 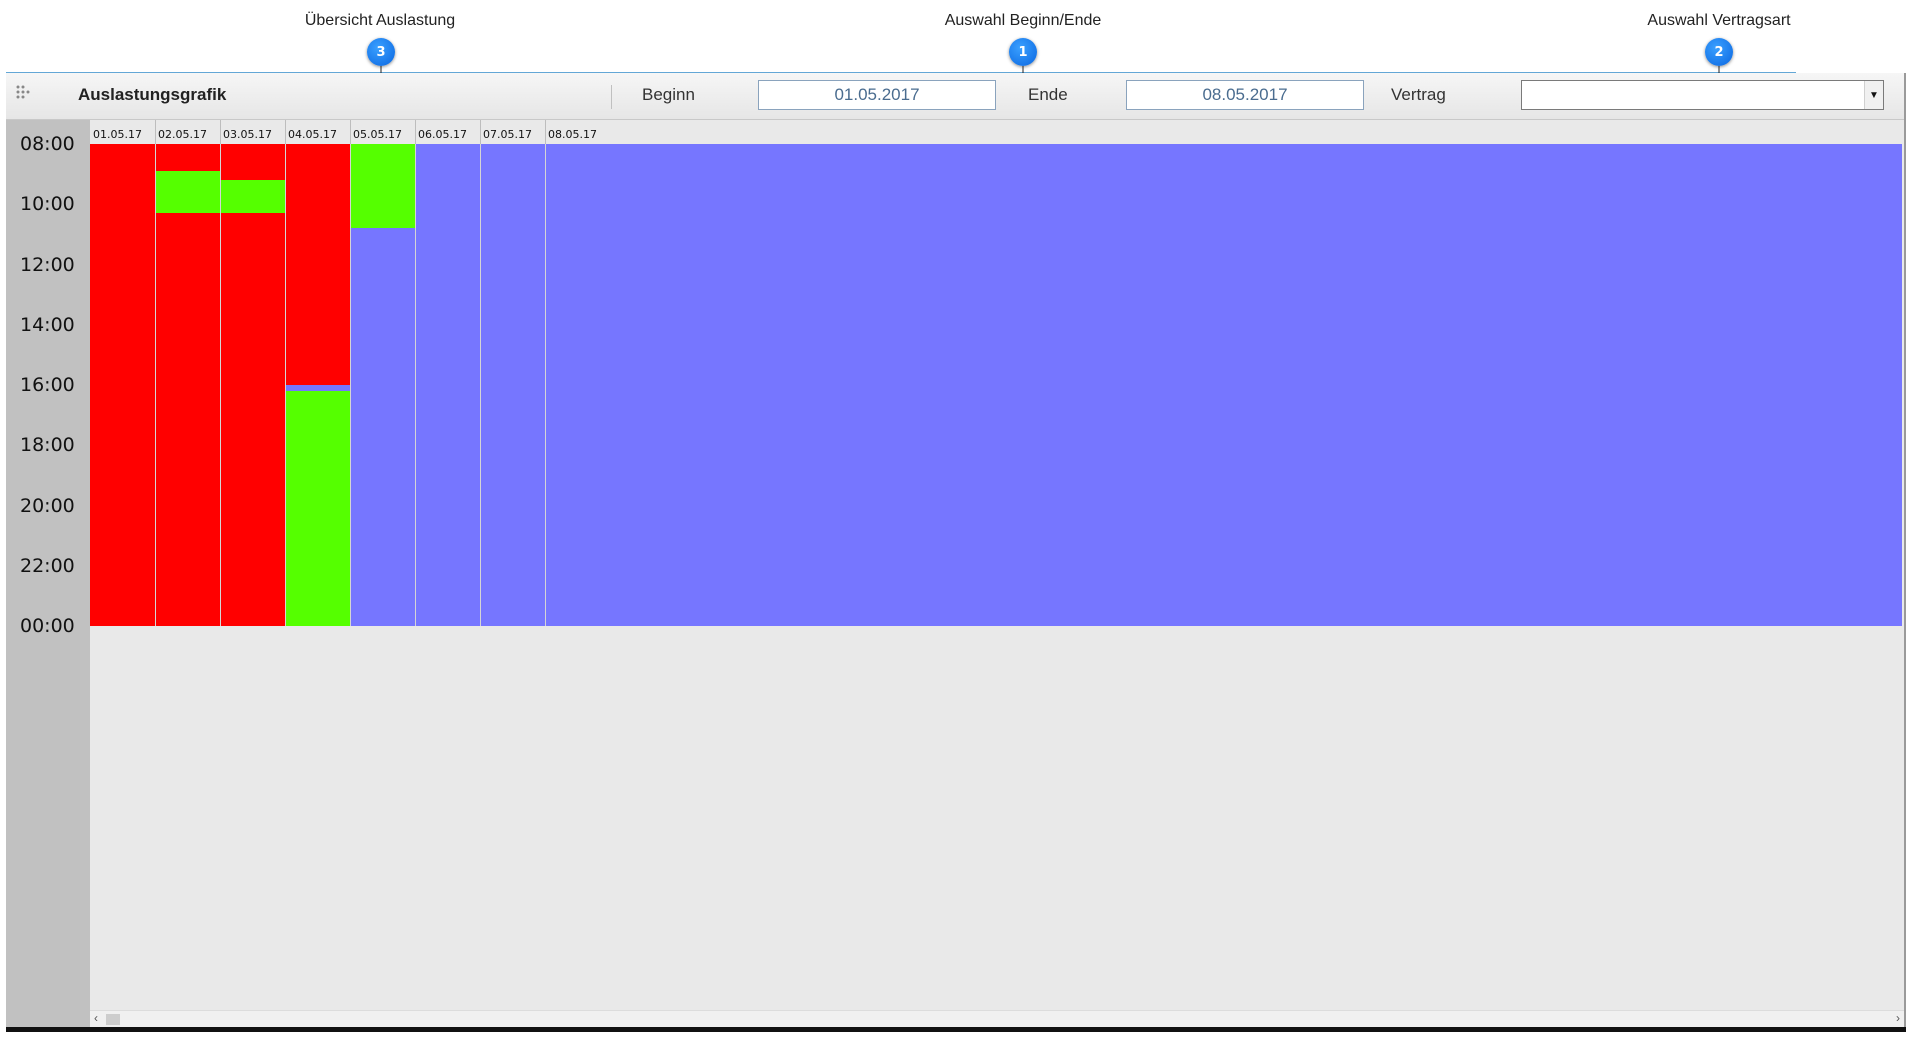 I want to click on hour-tick-label: 22:00, so click(x=47, y=565).